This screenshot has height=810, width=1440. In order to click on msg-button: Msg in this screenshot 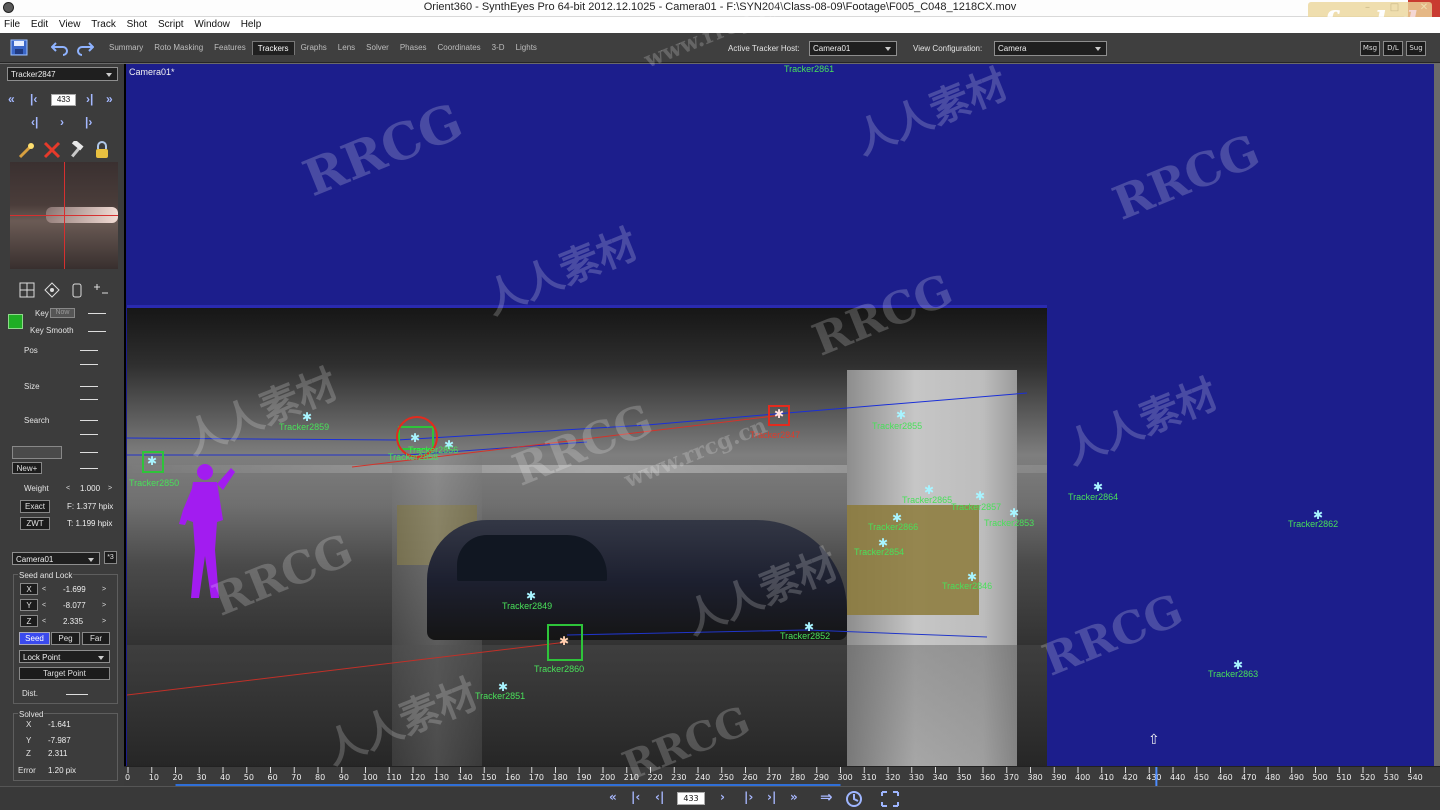, I will do `click(1370, 48)`.